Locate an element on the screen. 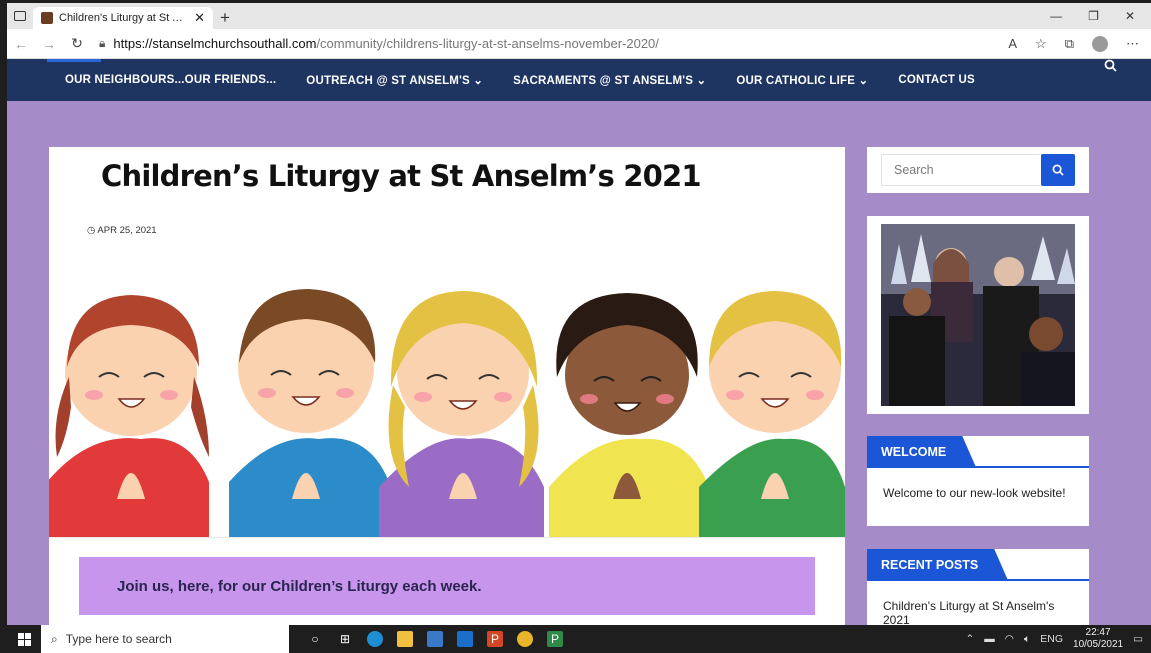 The image size is (1151, 653). edge-icon is located at coordinates (375, 639).